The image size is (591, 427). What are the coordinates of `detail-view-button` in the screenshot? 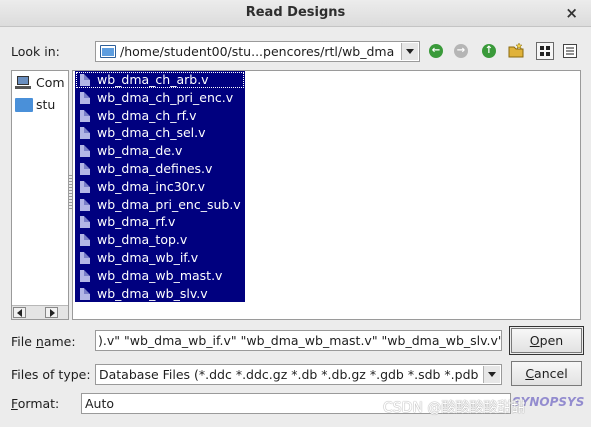 It's located at (570, 51).